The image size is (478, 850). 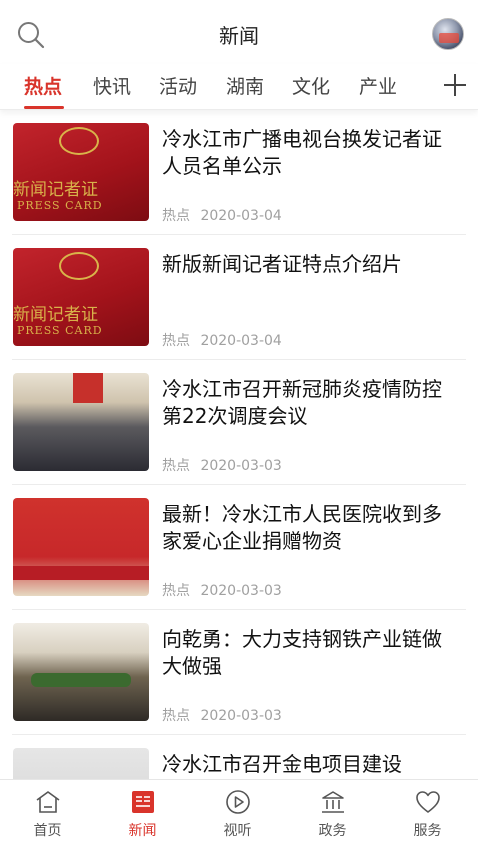 I want to click on article-title: 冷水江市广播电视台换发记者证人员名单公示, so click(x=310, y=153).